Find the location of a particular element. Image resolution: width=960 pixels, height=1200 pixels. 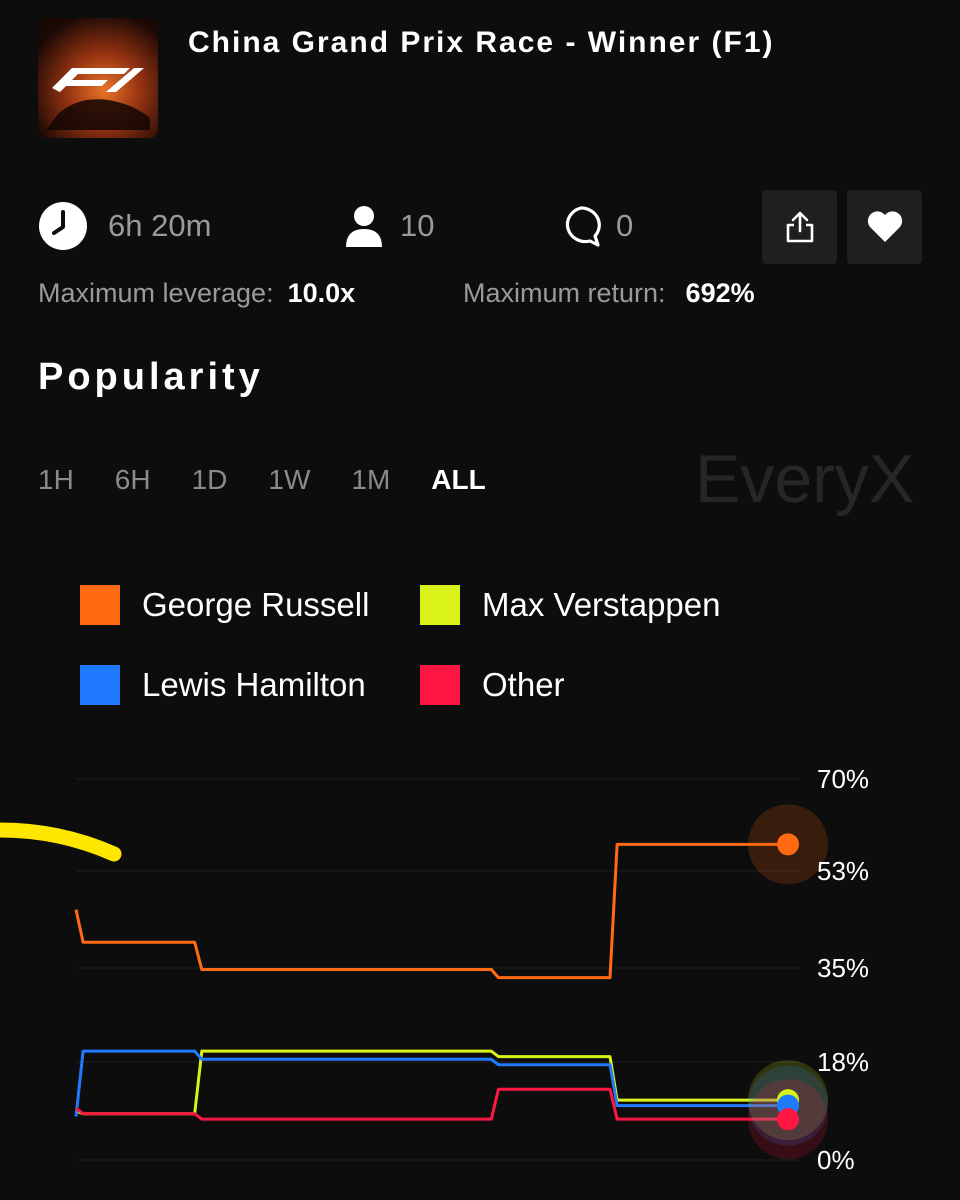

popularity-heading: Popularity is located at coordinates (151, 377).